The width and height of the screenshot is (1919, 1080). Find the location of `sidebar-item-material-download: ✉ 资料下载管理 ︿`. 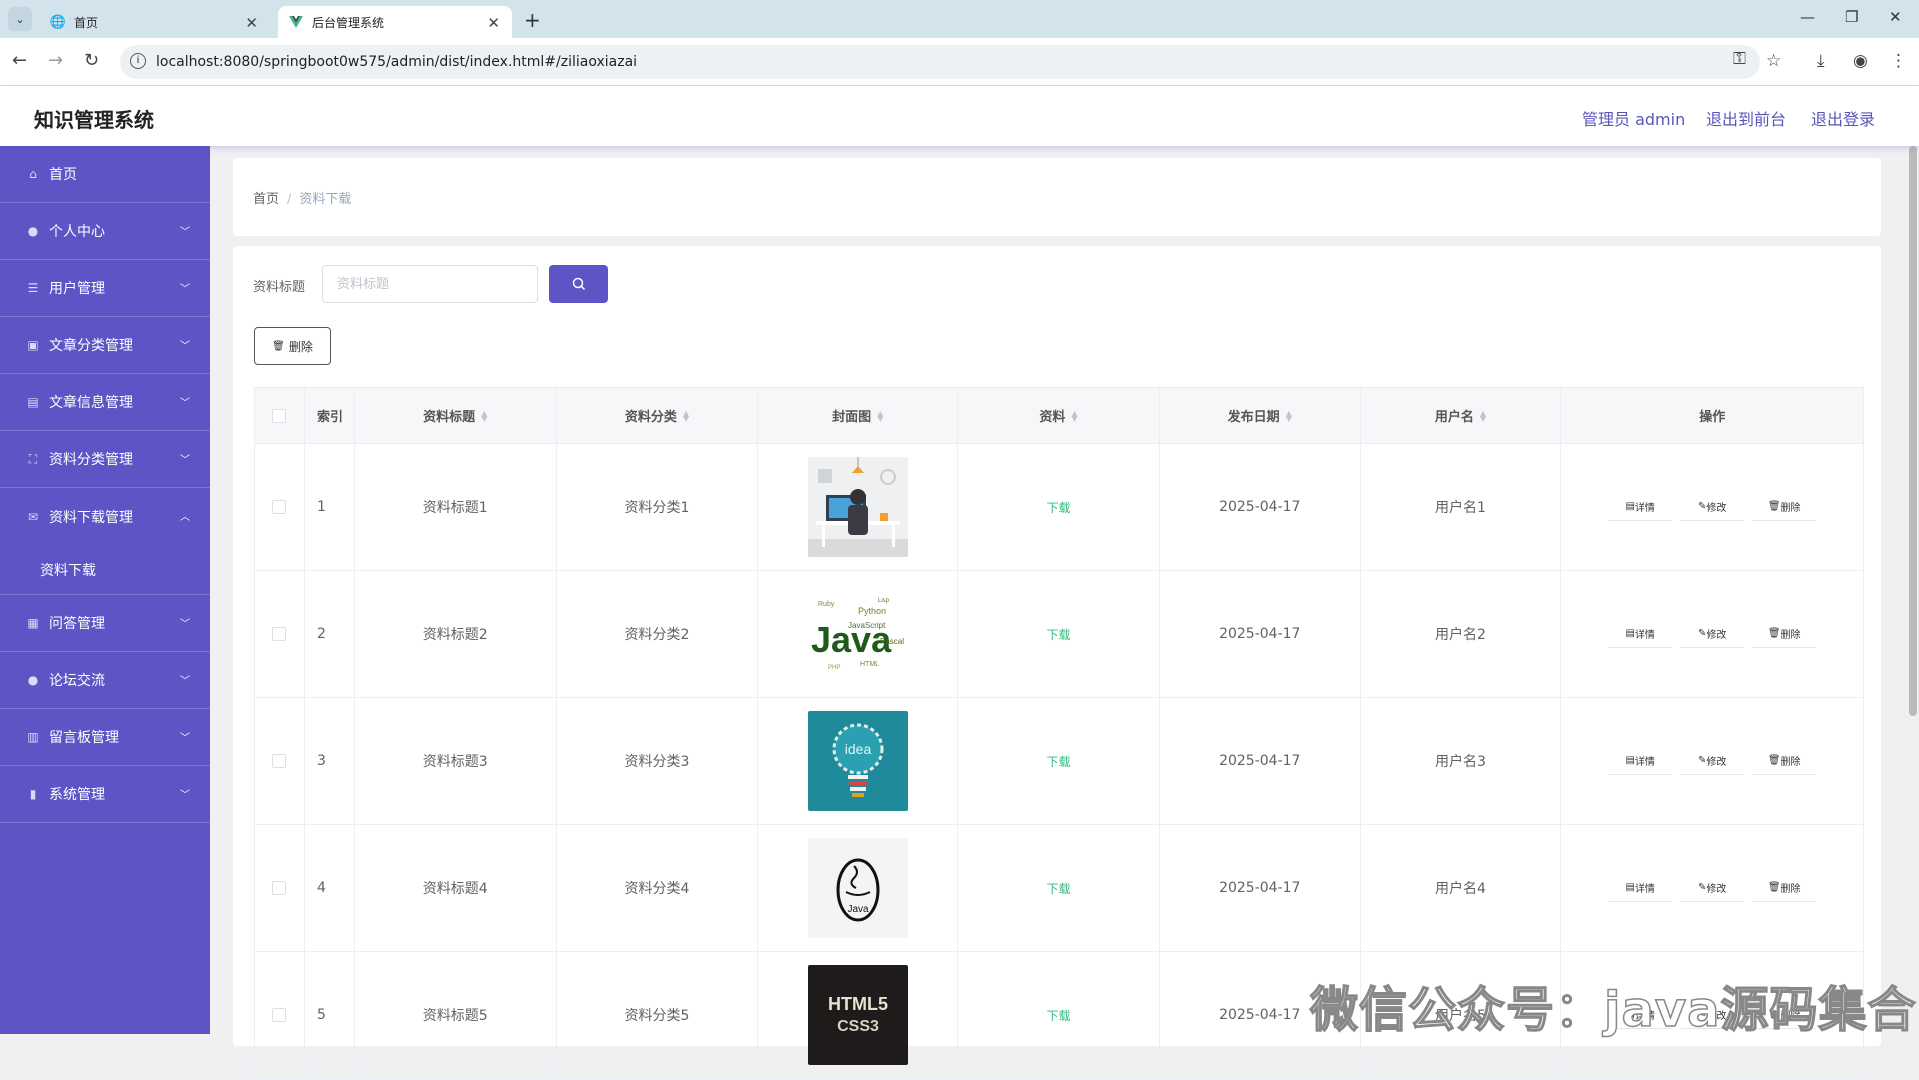

sidebar-item-material-download: ✉ 资料下载管理 ︿ is located at coordinates (105, 516).